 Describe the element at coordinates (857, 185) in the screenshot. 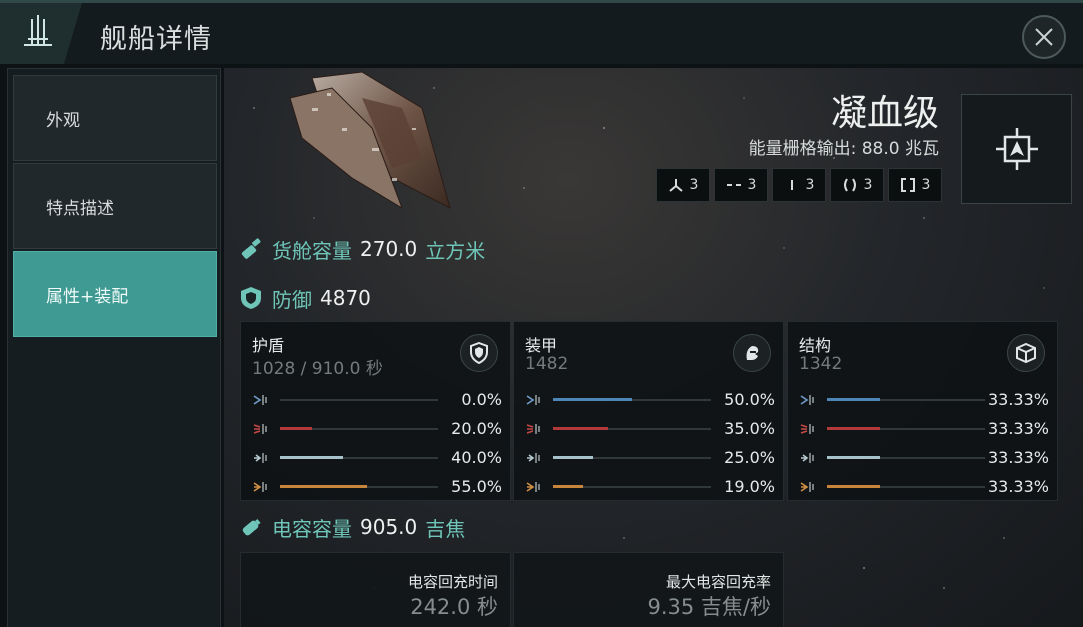

I see `rig-slot-count: 3` at that location.